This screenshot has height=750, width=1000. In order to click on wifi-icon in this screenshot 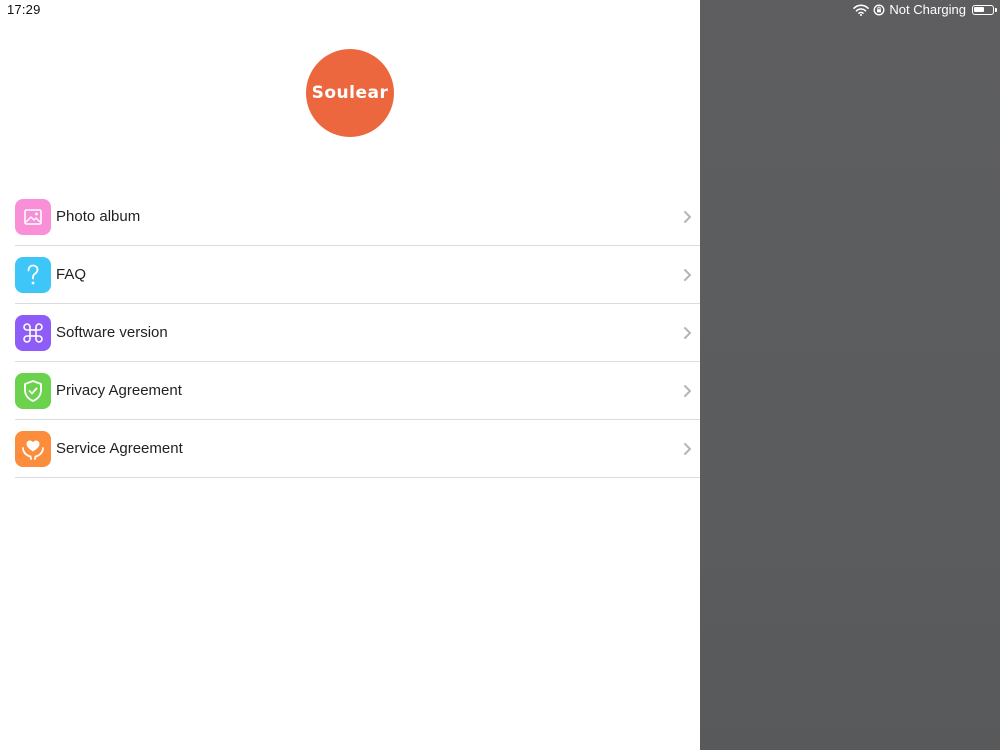, I will do `click(861, 10)`.